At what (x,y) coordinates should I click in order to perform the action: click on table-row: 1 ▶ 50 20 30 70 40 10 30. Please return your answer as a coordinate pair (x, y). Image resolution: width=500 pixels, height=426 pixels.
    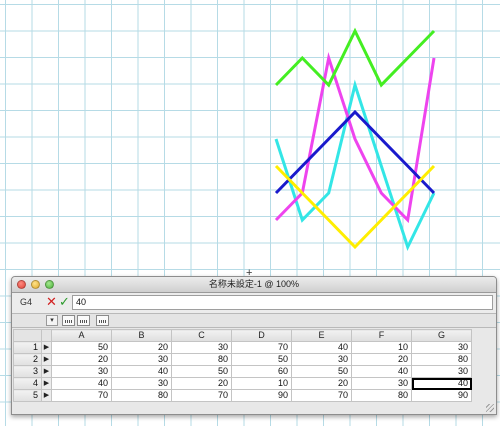
    Looking at the image, I should click on (242, 347).